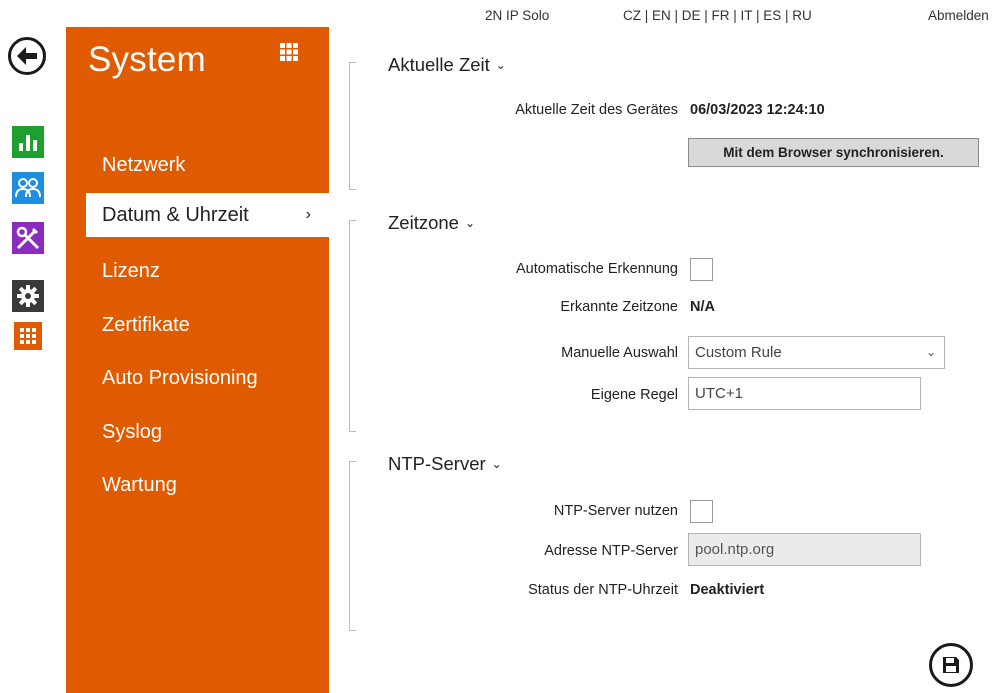  Describe the element at coordinates (727, 590) in the screenshot. I see `ntp-status-value: Deaktiviert` at that location.